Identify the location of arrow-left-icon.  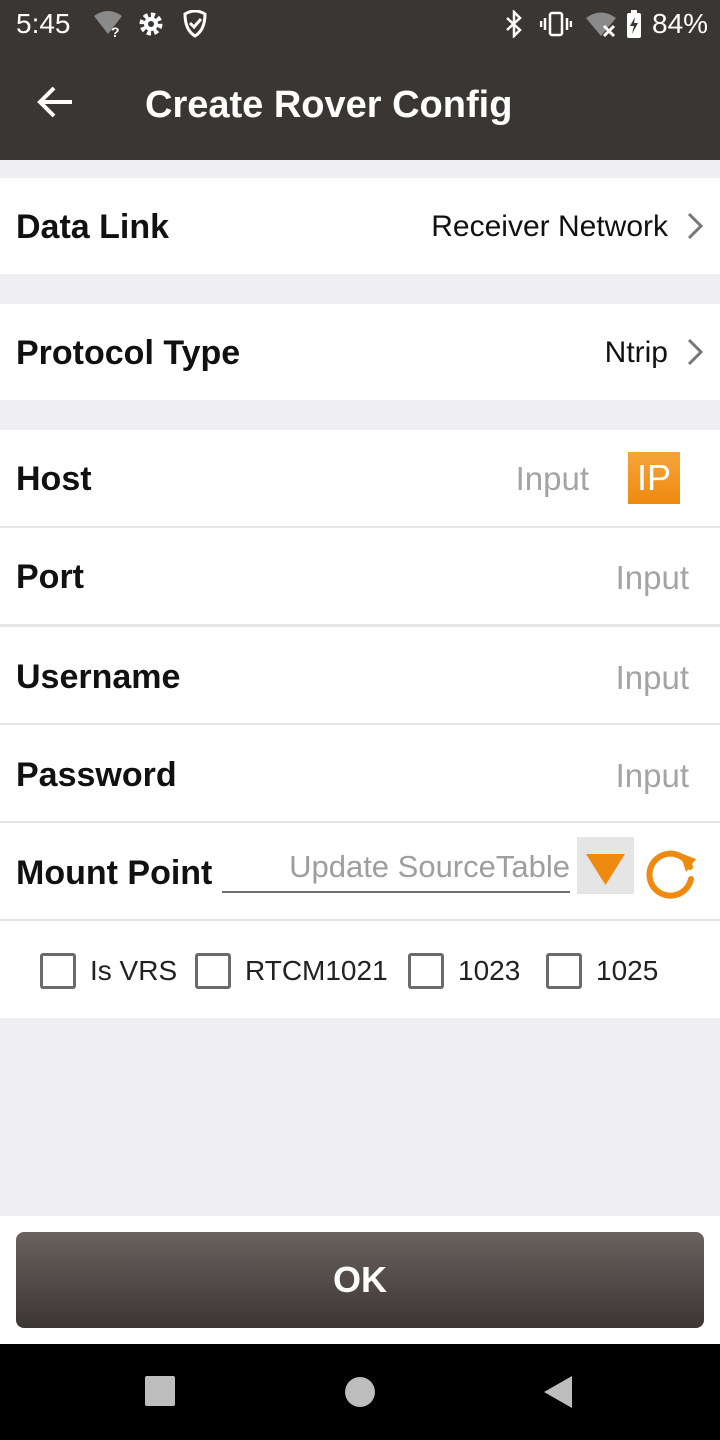
(56, 102).